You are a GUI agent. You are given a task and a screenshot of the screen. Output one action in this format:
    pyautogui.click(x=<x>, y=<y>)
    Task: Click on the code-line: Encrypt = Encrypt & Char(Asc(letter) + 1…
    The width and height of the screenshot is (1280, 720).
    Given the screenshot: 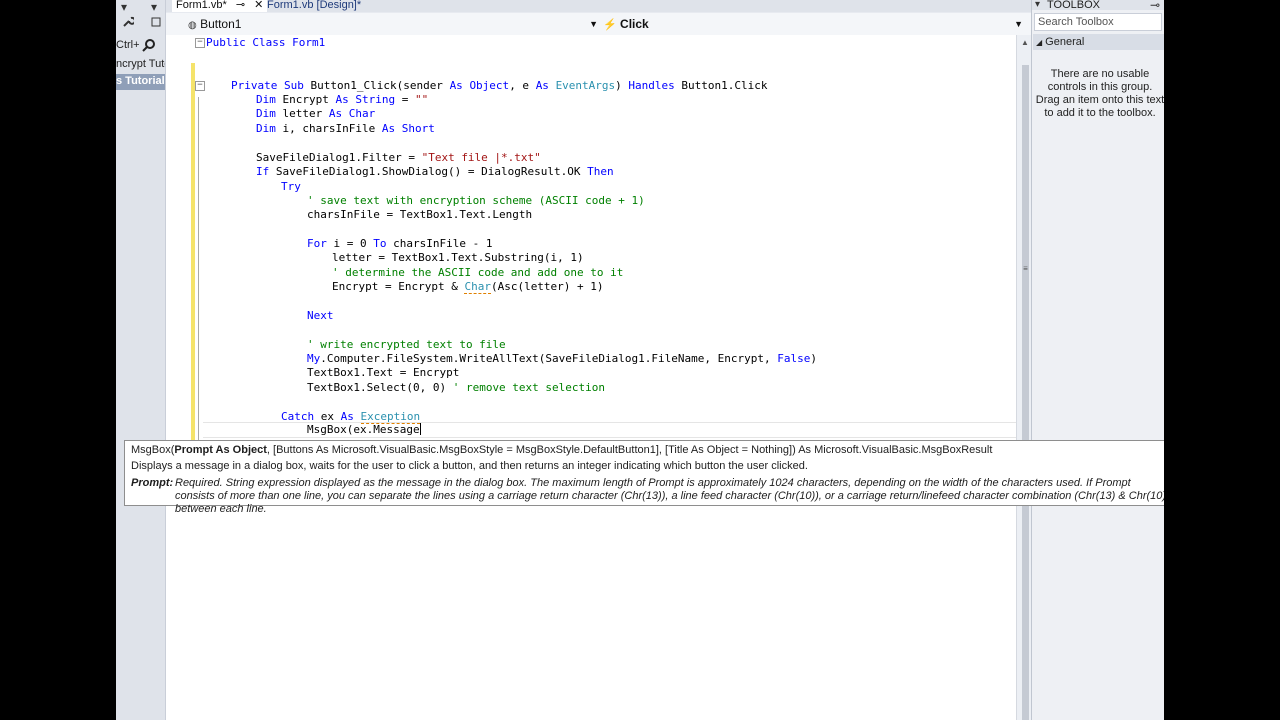 What is the action you would take?
    pyautogui.click(x=468, y=287)
    